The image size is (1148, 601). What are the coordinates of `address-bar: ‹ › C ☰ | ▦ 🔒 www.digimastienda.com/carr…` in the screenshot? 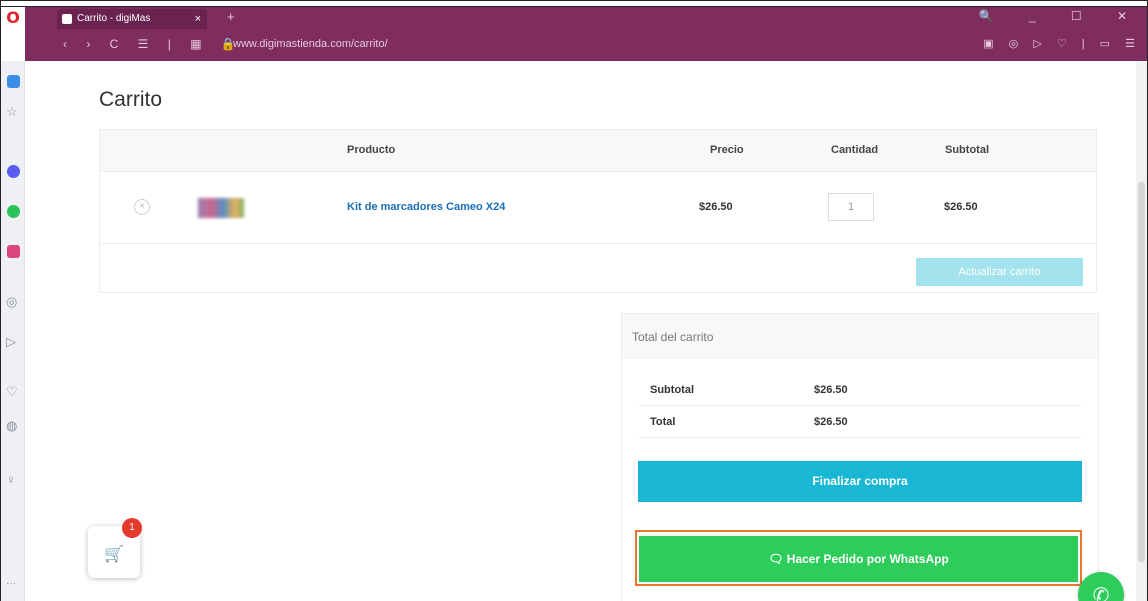 It's located at (586, 45).